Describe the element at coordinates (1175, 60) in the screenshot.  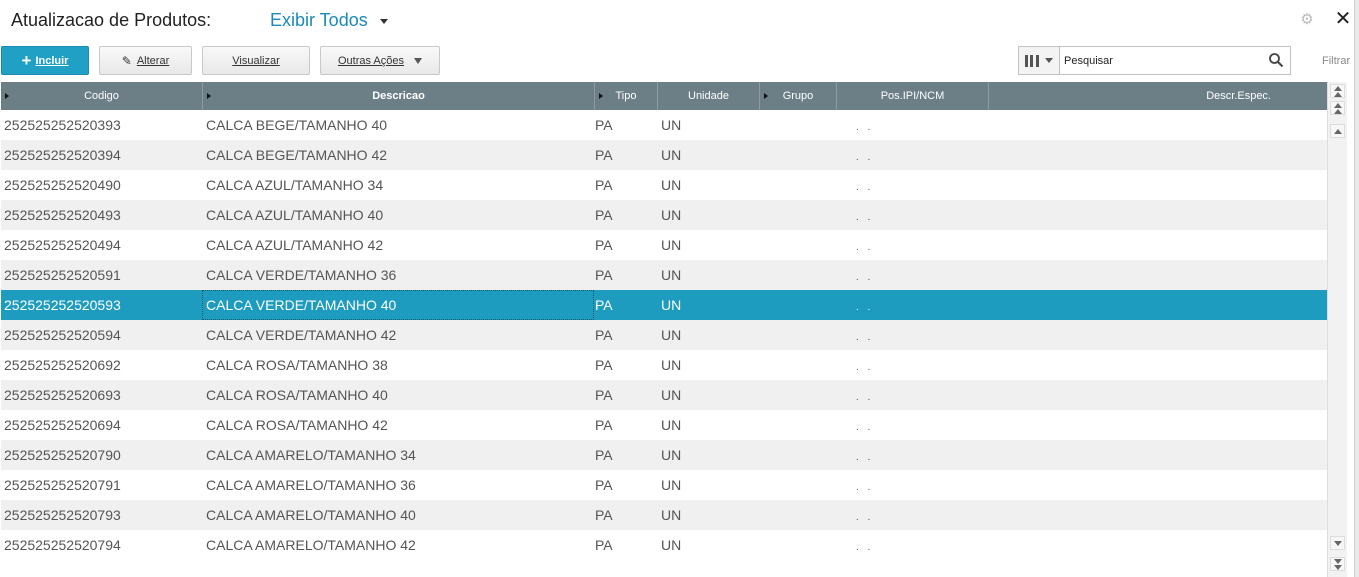
I see `search-input` at that location.